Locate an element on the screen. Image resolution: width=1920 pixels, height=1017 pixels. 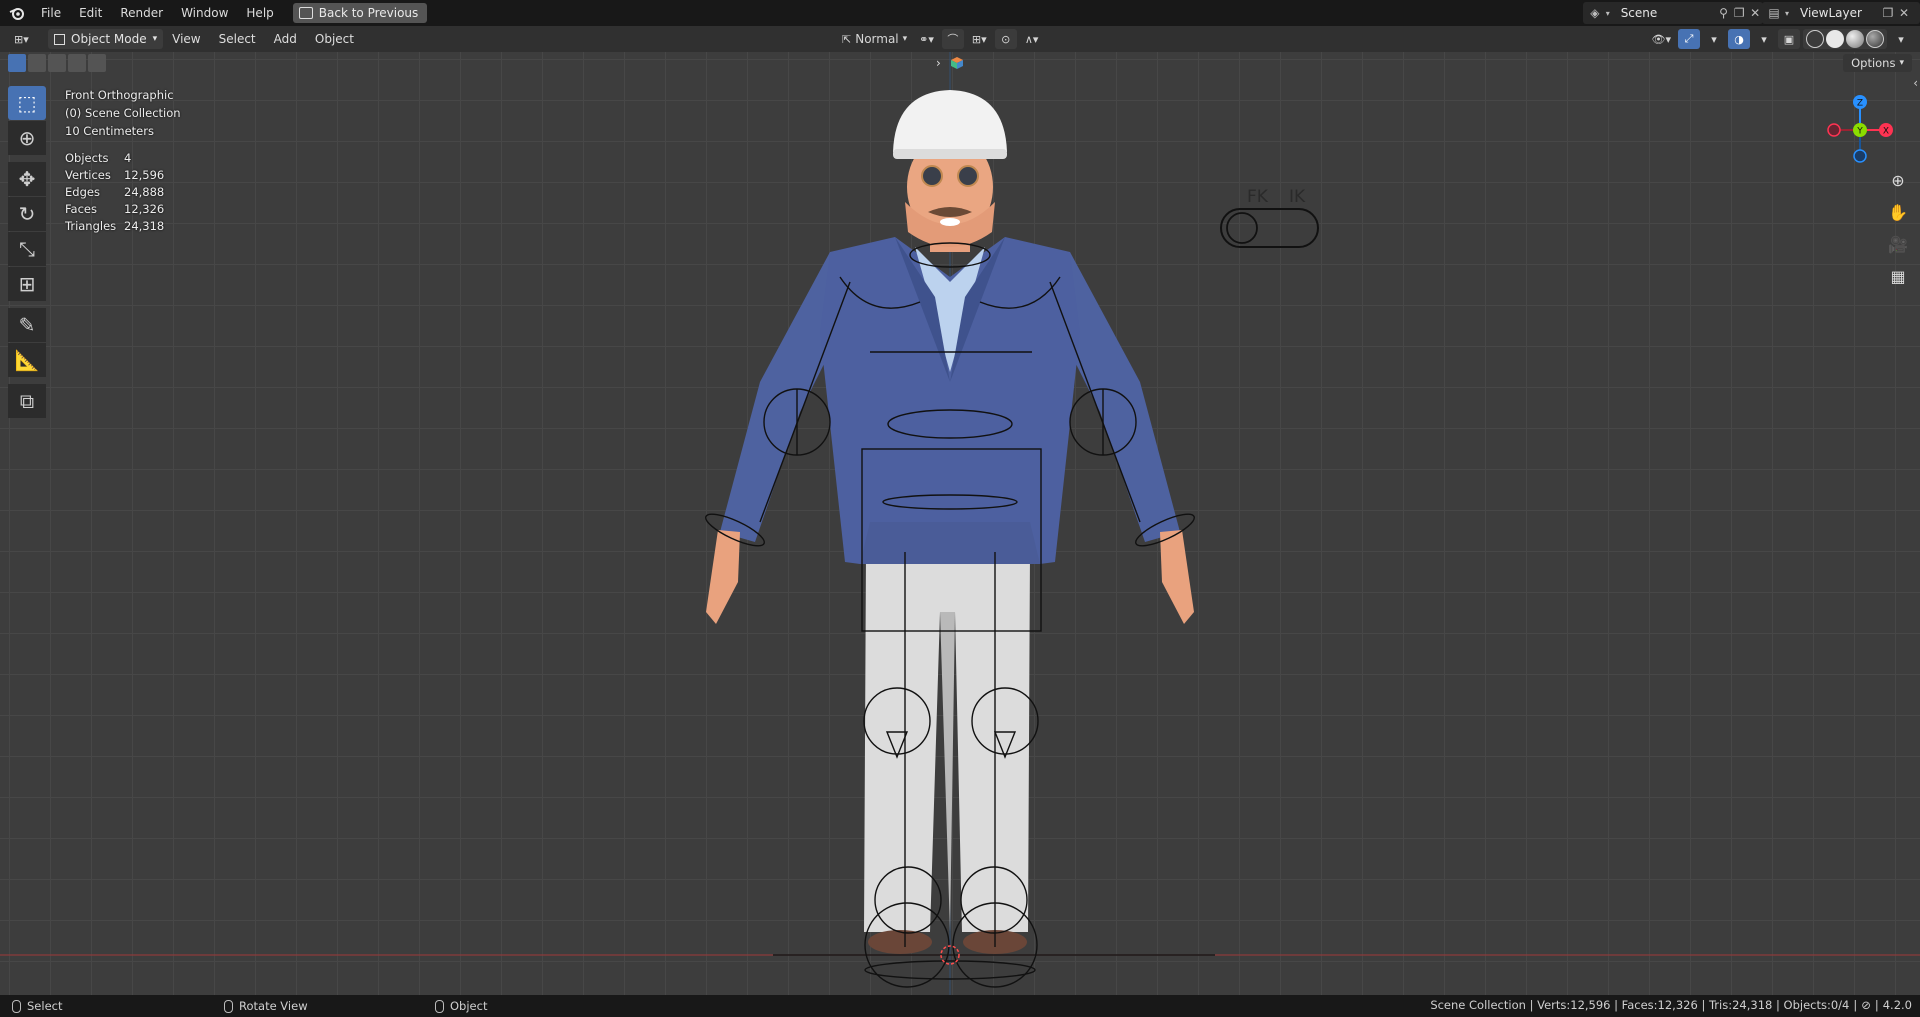
move-tool-icon: ✥ is located at coordinates (27, 179).